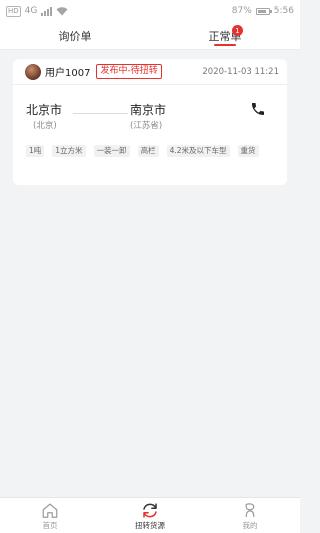 This screenshot has height=533, width=320. Describe the element at coordinates (250, 510) in the screenshot. I see `person-icon` at that location.